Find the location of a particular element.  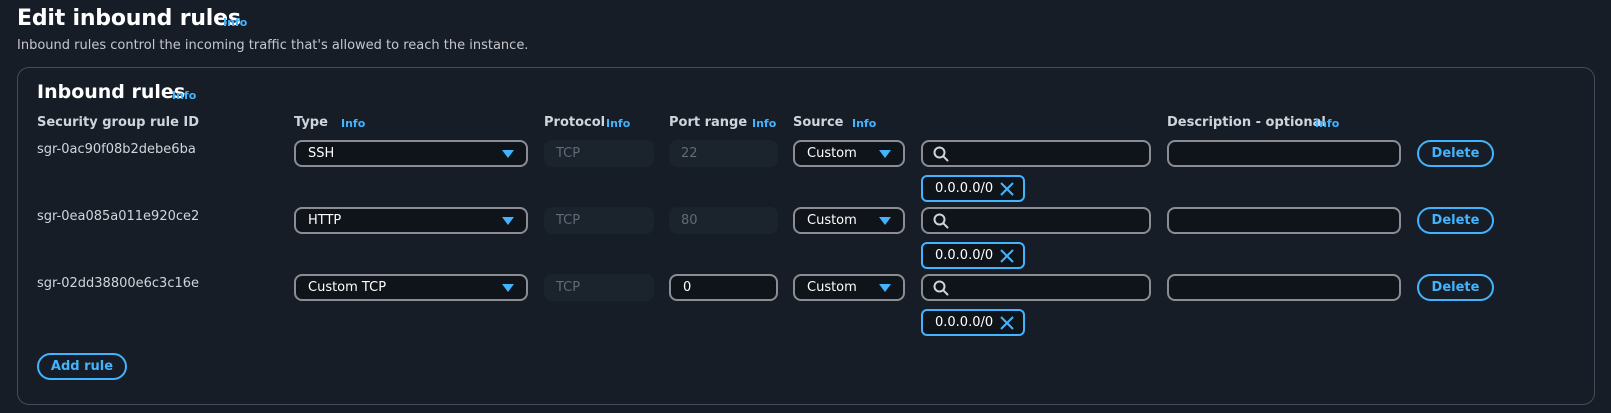

column-header-protocol: Protocol is located at coordinates (575, 122).